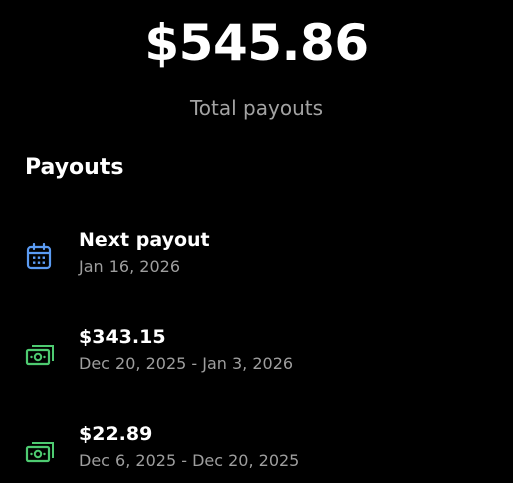 This screenshot has height=483, width=513. I want to click on total-payout-amount: $545.86, so click(256, 43).